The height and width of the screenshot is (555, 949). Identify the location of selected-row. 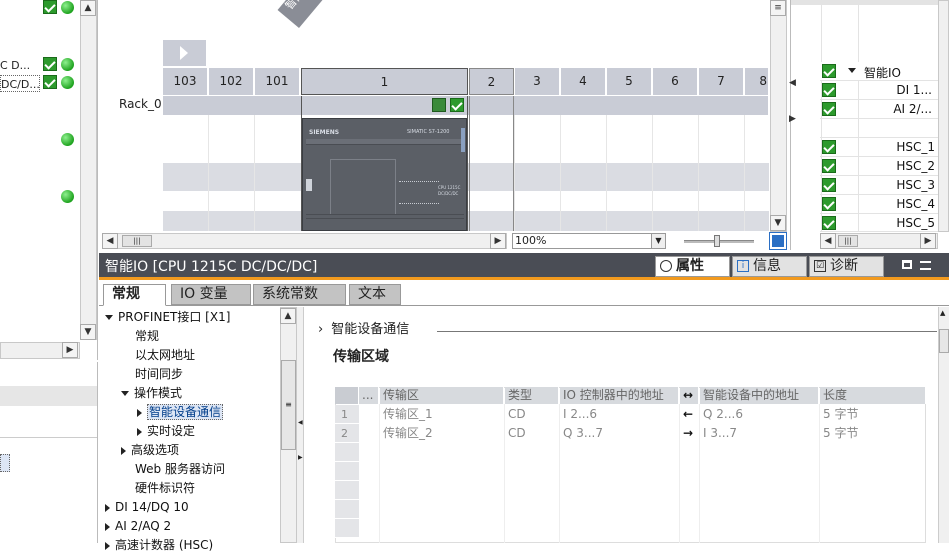
(5, 463).